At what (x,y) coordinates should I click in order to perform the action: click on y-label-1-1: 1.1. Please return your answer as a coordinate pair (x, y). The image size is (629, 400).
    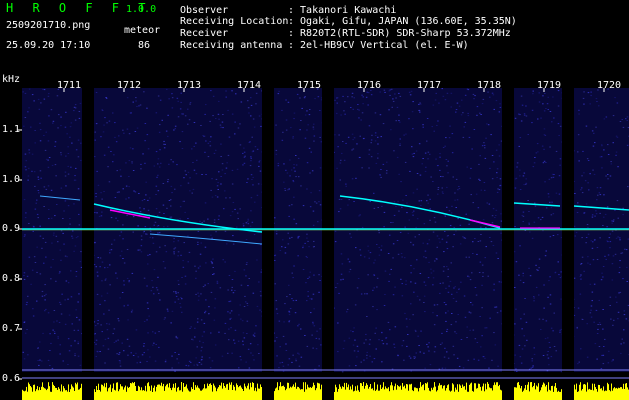
    Looking at the image, I should click on (11, 129).